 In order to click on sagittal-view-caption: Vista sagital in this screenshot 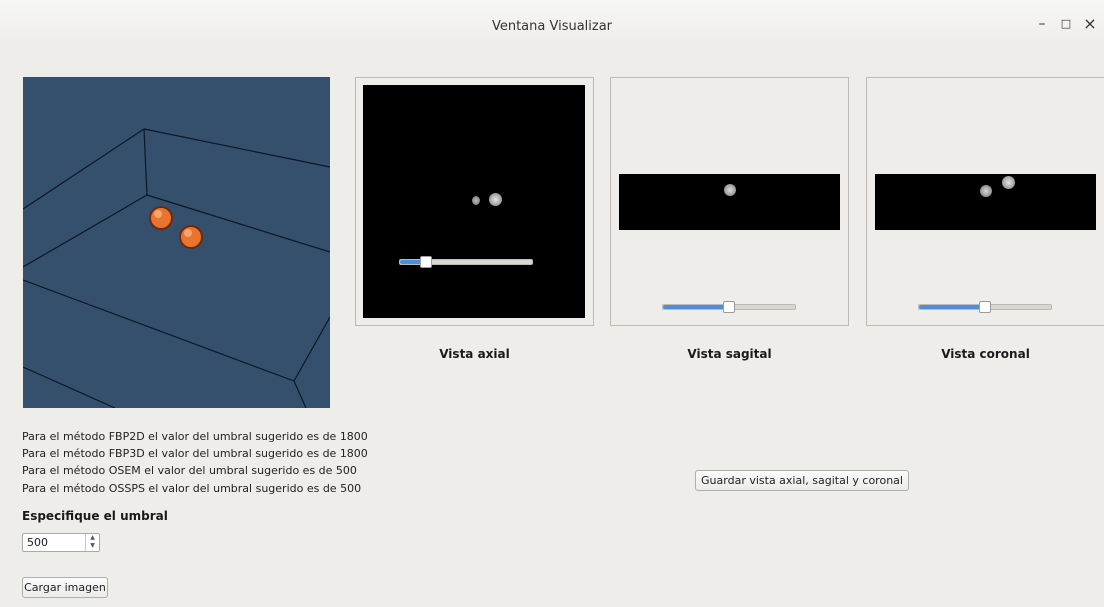, I will do `click(729, 354)`.